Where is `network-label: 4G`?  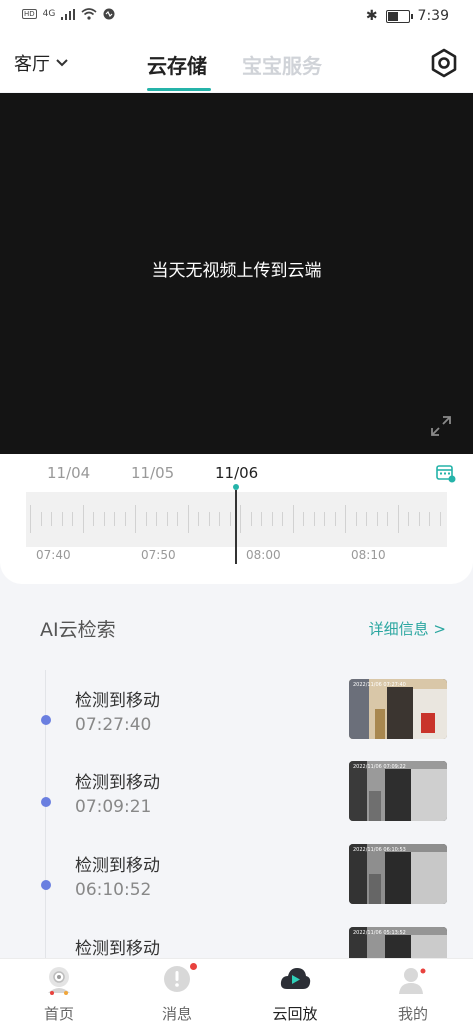 network-label: 4G is located at coordinates (49, 14).